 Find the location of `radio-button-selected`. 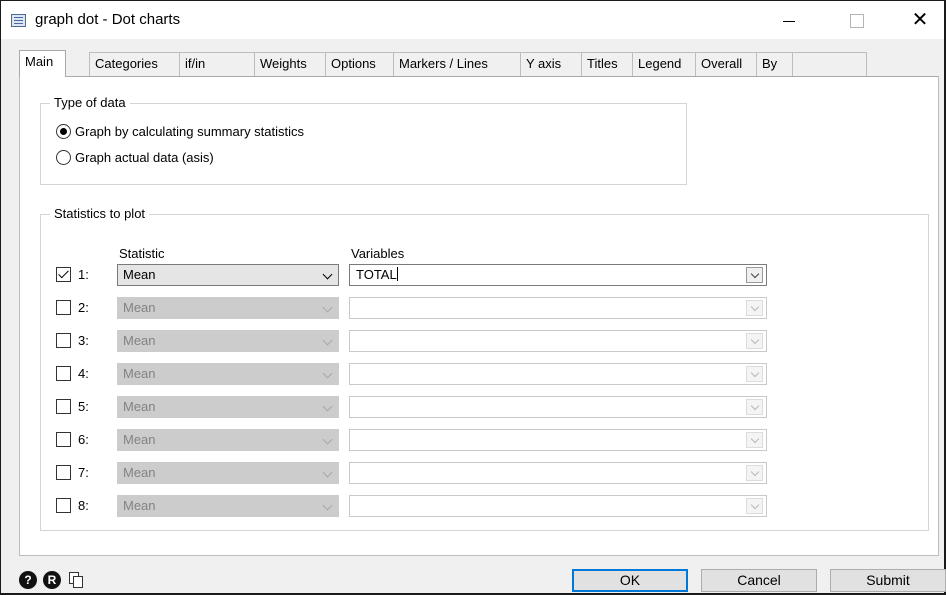

radio-button-selected is located at coordinates (63, 131).